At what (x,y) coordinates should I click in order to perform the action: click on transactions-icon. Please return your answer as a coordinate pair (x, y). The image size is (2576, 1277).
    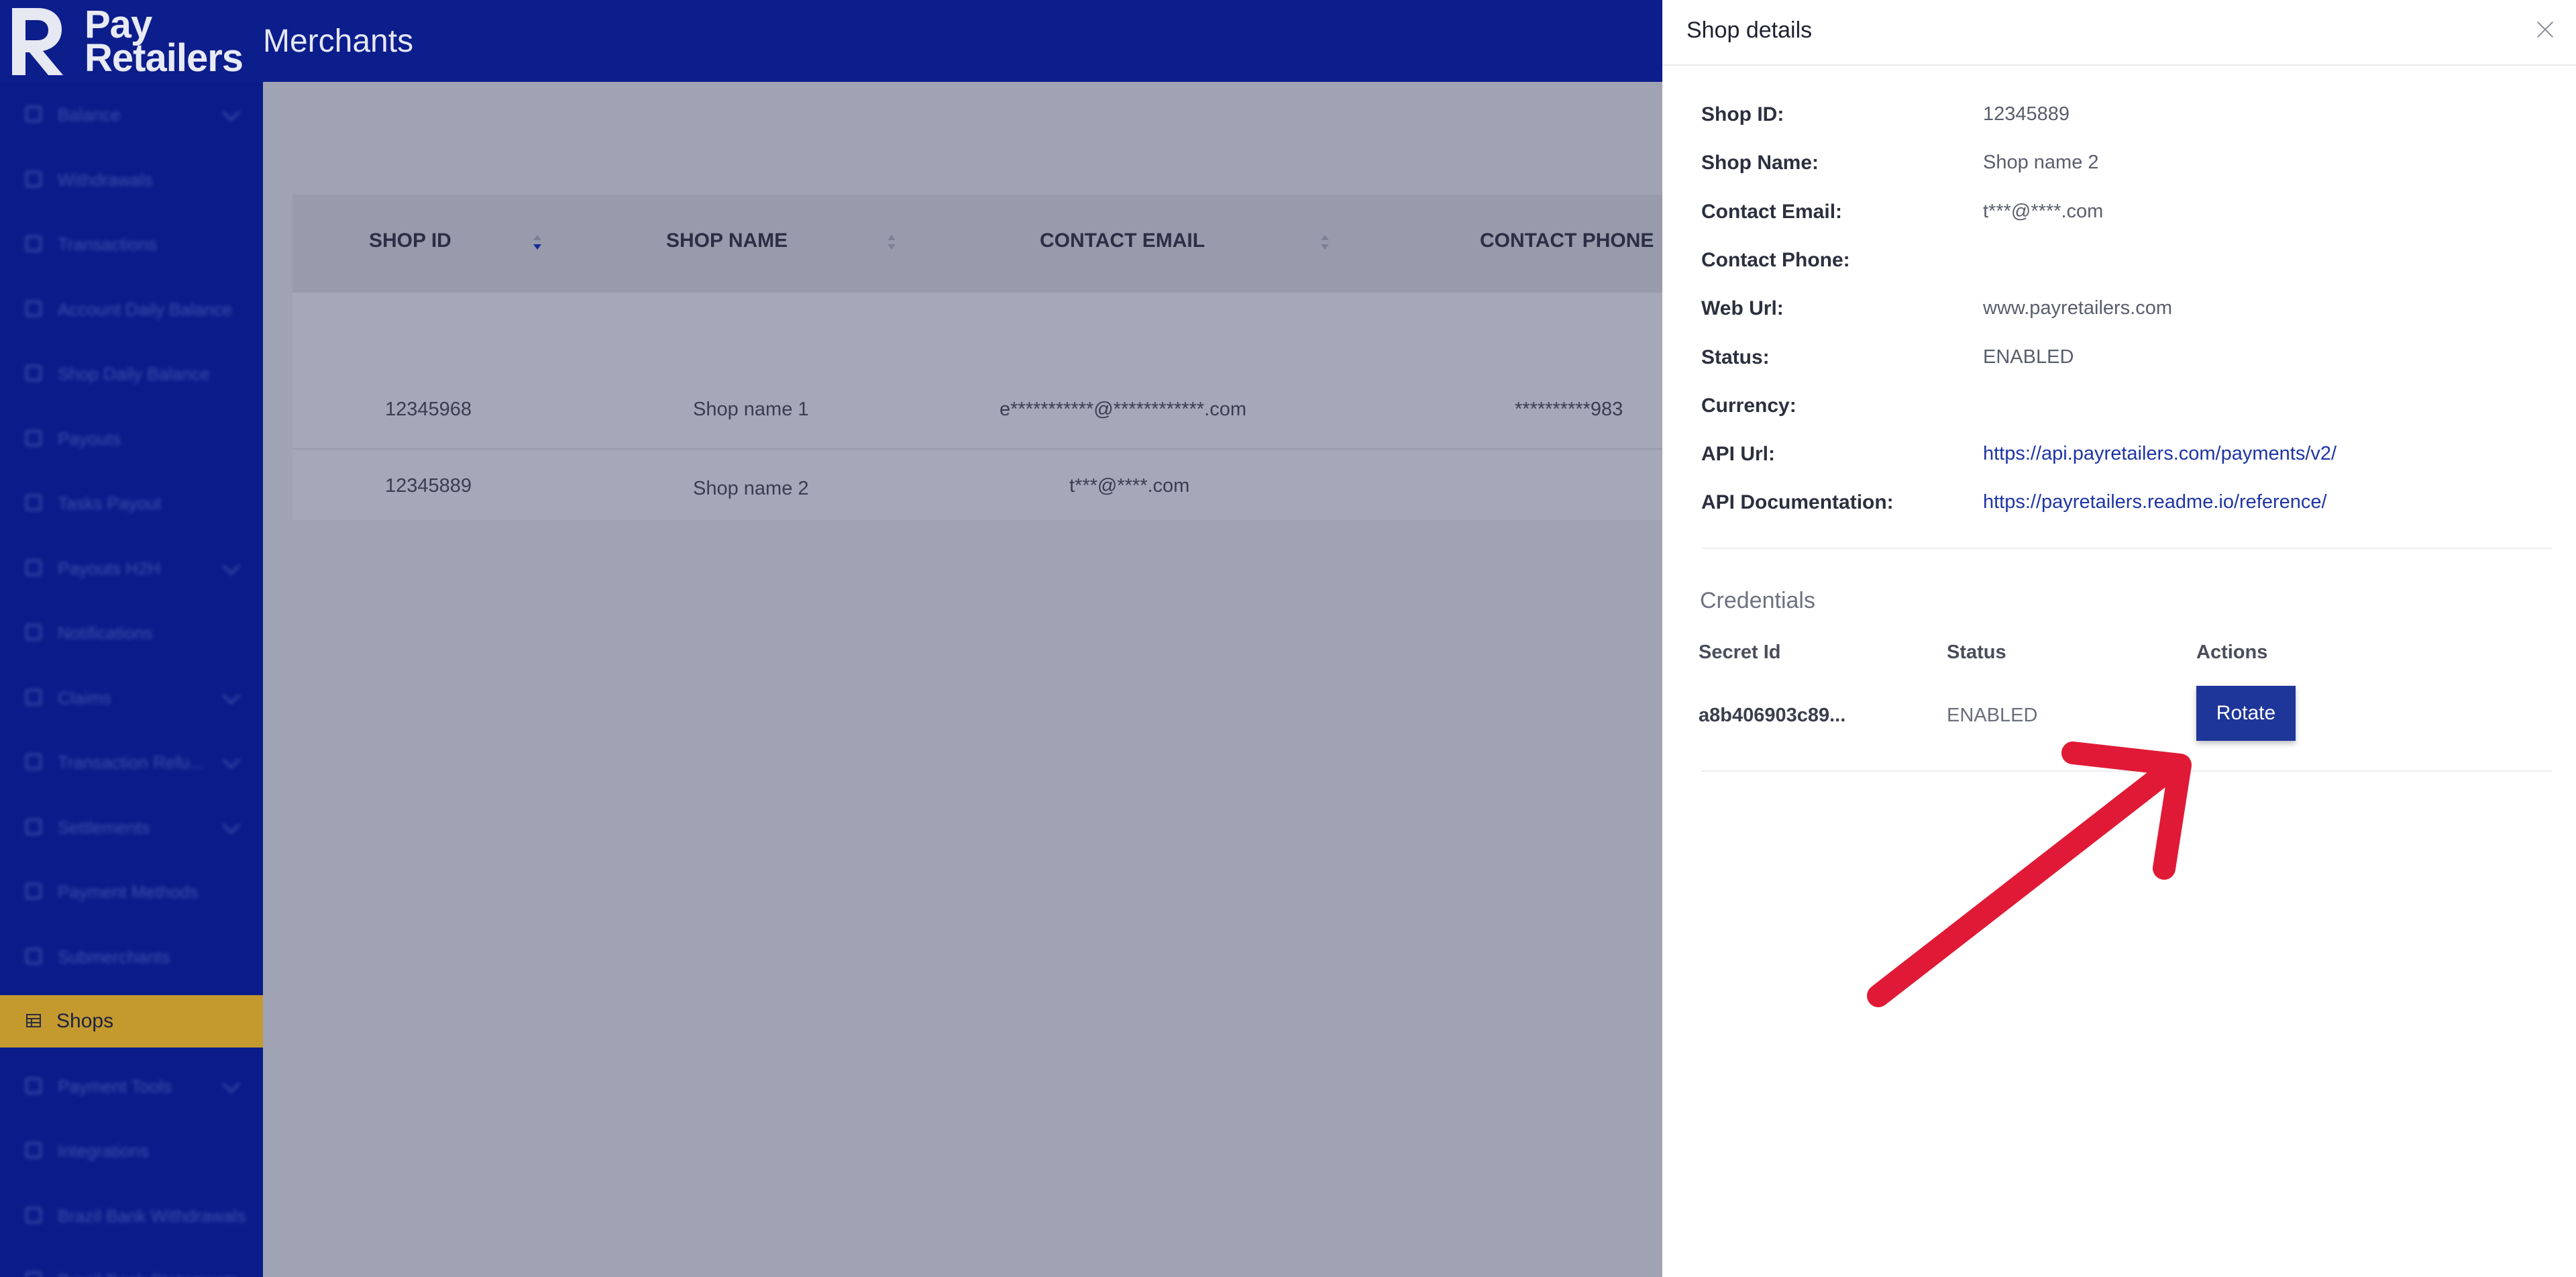
    Looking at the image, I should click on (33, 244).